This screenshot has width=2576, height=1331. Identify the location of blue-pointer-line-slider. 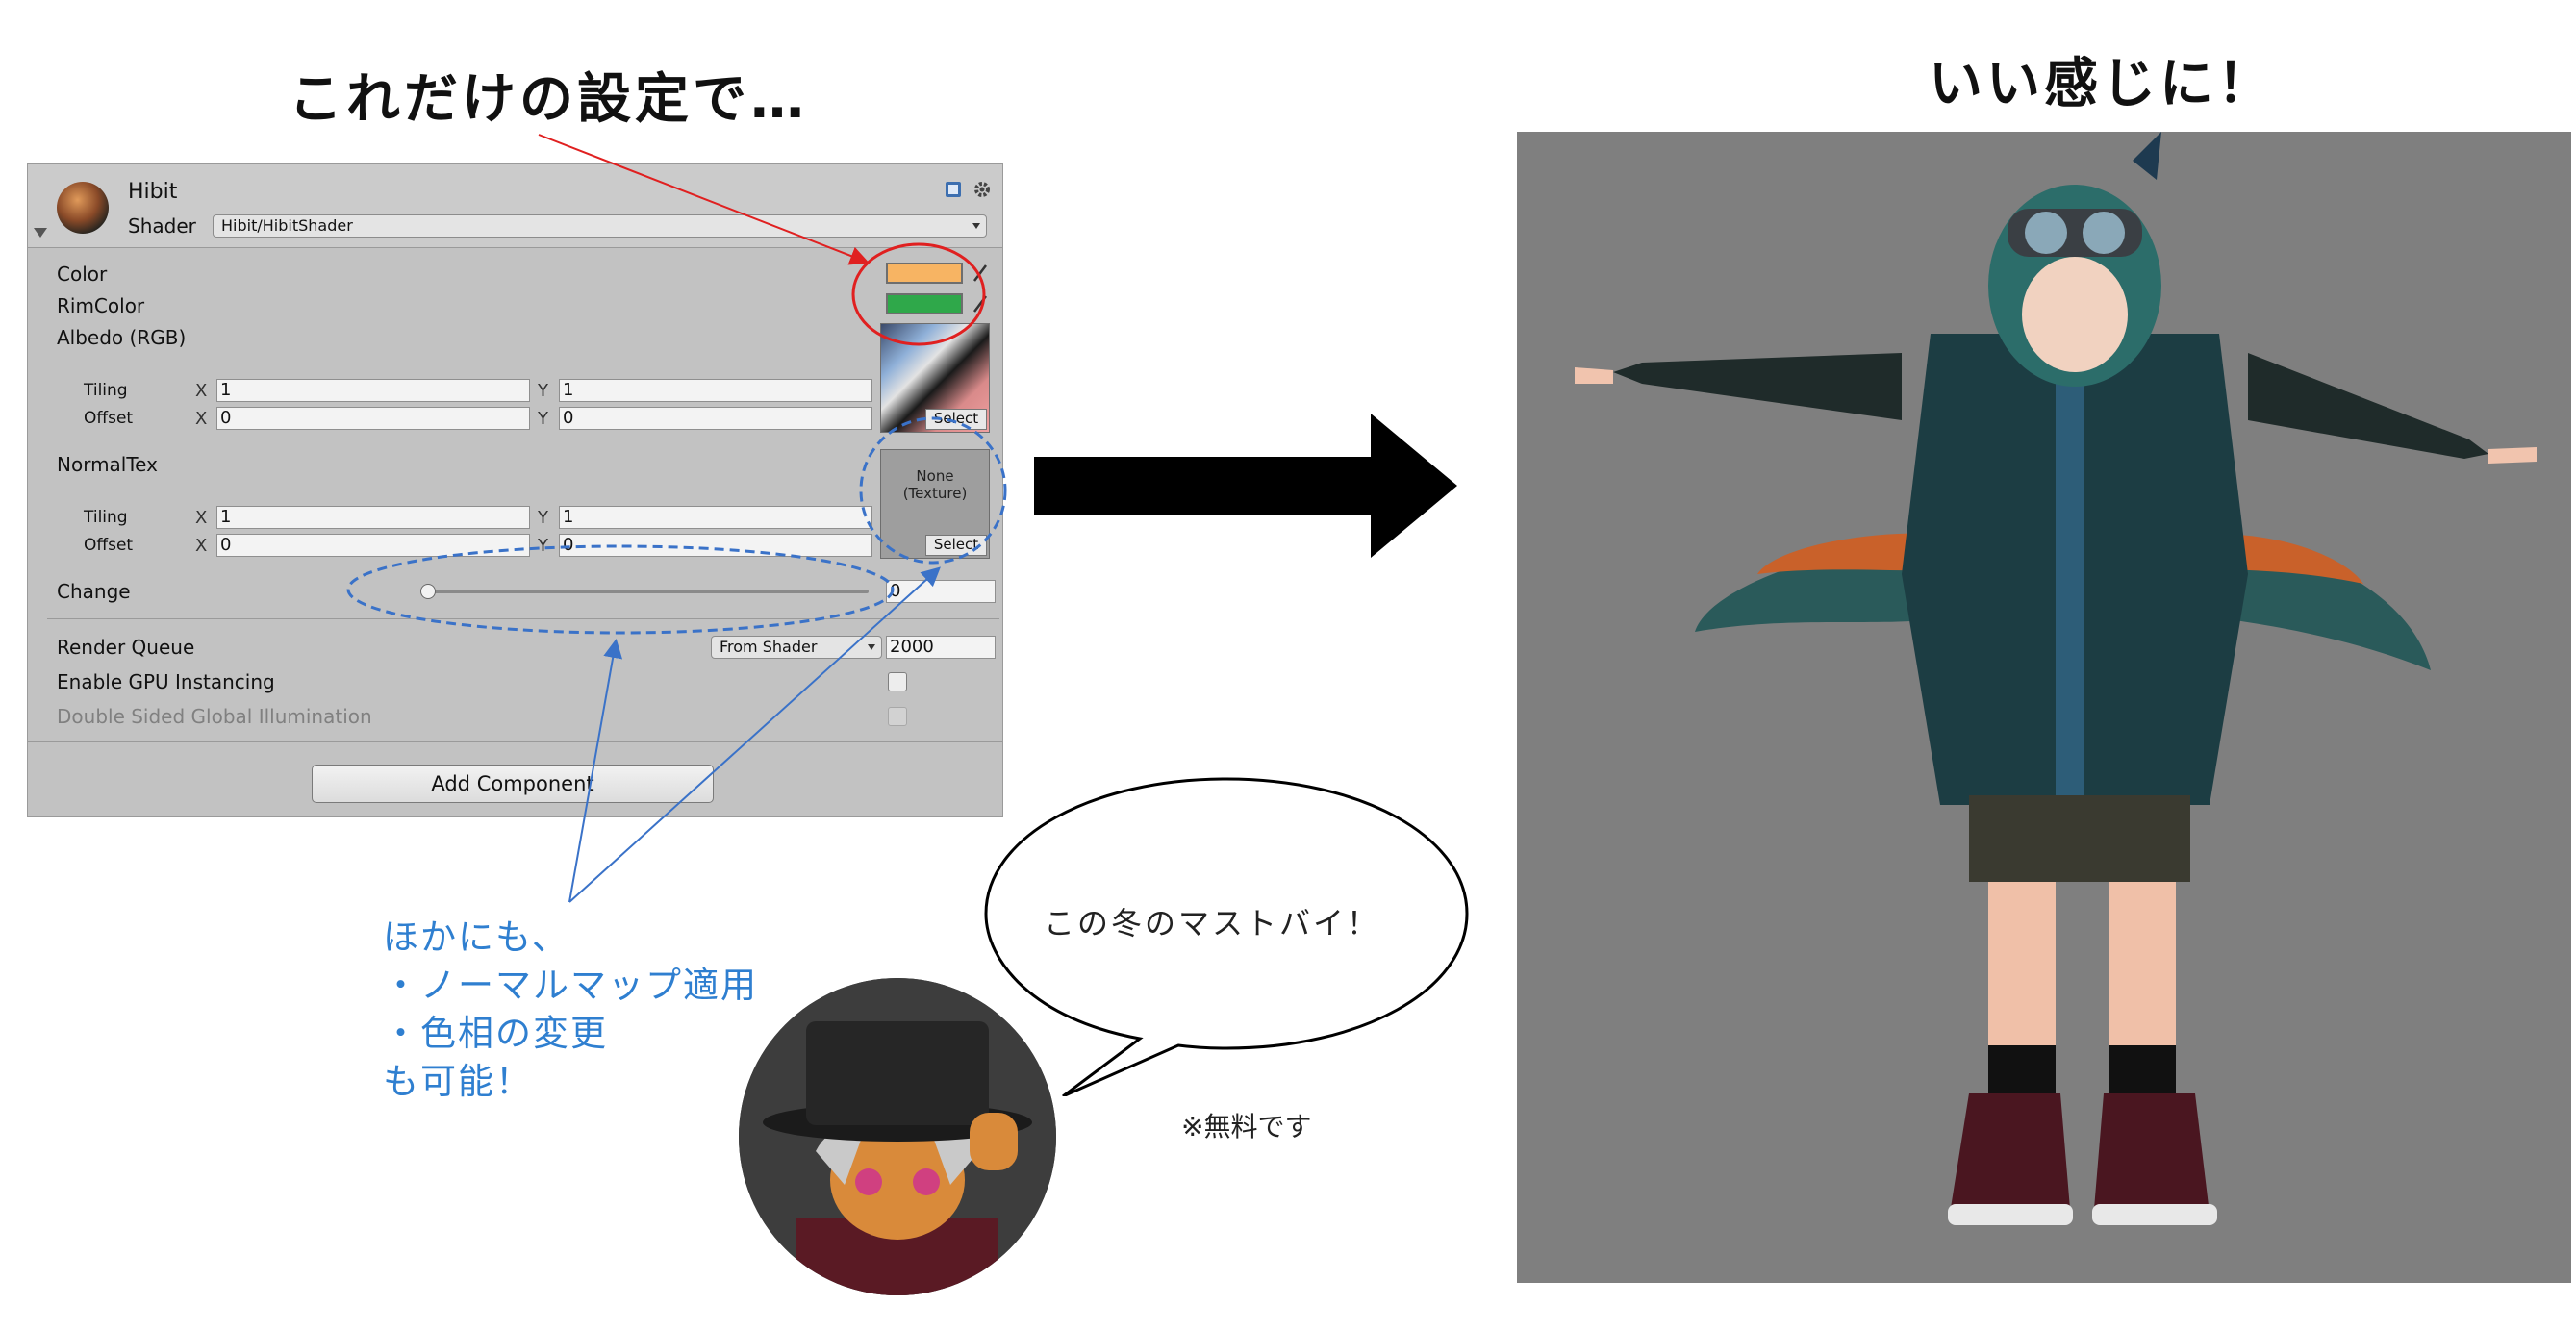
(596, 771).